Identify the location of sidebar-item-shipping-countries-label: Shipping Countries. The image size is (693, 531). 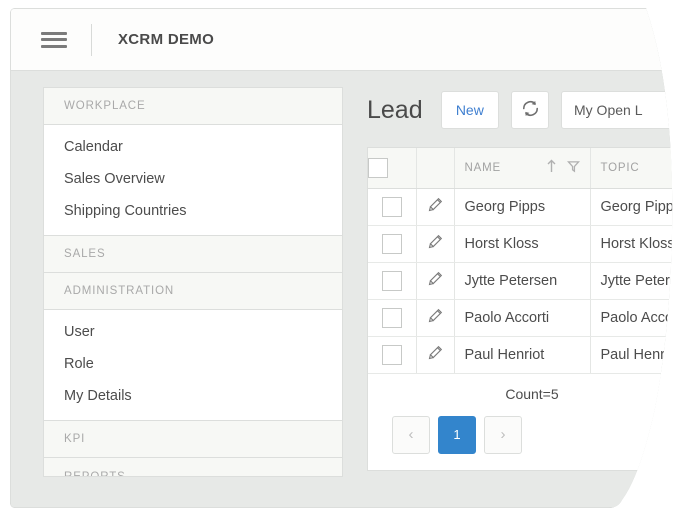
(125, 211).